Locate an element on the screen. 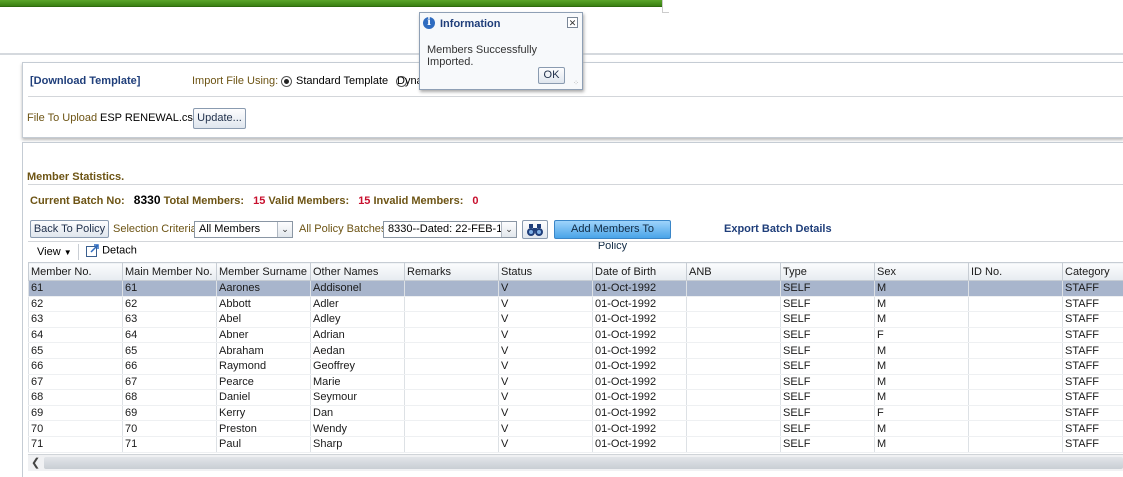  table-row: 6767PearceMarieV01-Oct-1992SELFMSTAFF is located at coordinates (576, 382).